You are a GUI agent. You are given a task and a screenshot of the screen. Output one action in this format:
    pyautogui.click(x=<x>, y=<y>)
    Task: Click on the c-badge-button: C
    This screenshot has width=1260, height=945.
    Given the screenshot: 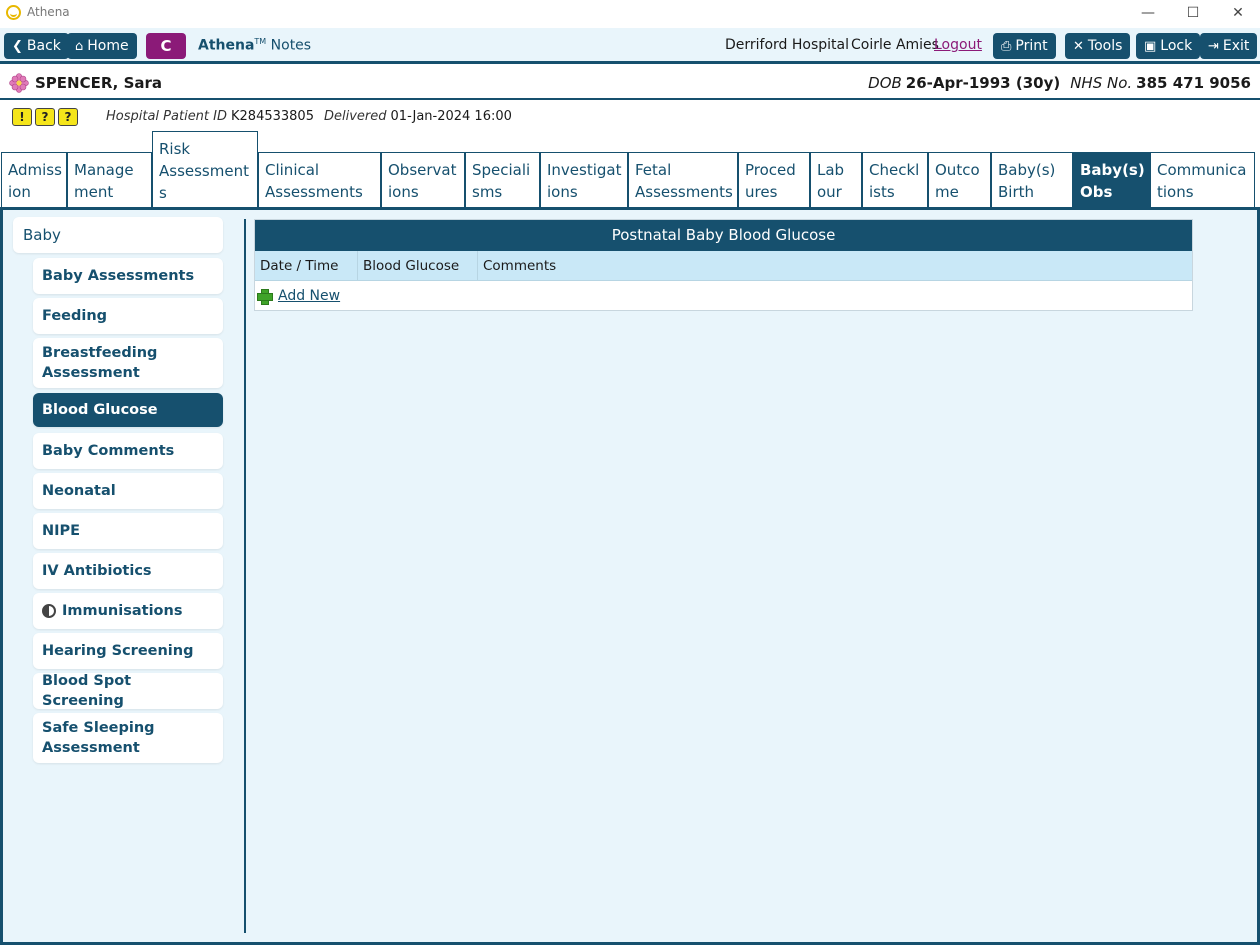 What is the action you would take?
    pyautogui.click(x=166, y=46)
    